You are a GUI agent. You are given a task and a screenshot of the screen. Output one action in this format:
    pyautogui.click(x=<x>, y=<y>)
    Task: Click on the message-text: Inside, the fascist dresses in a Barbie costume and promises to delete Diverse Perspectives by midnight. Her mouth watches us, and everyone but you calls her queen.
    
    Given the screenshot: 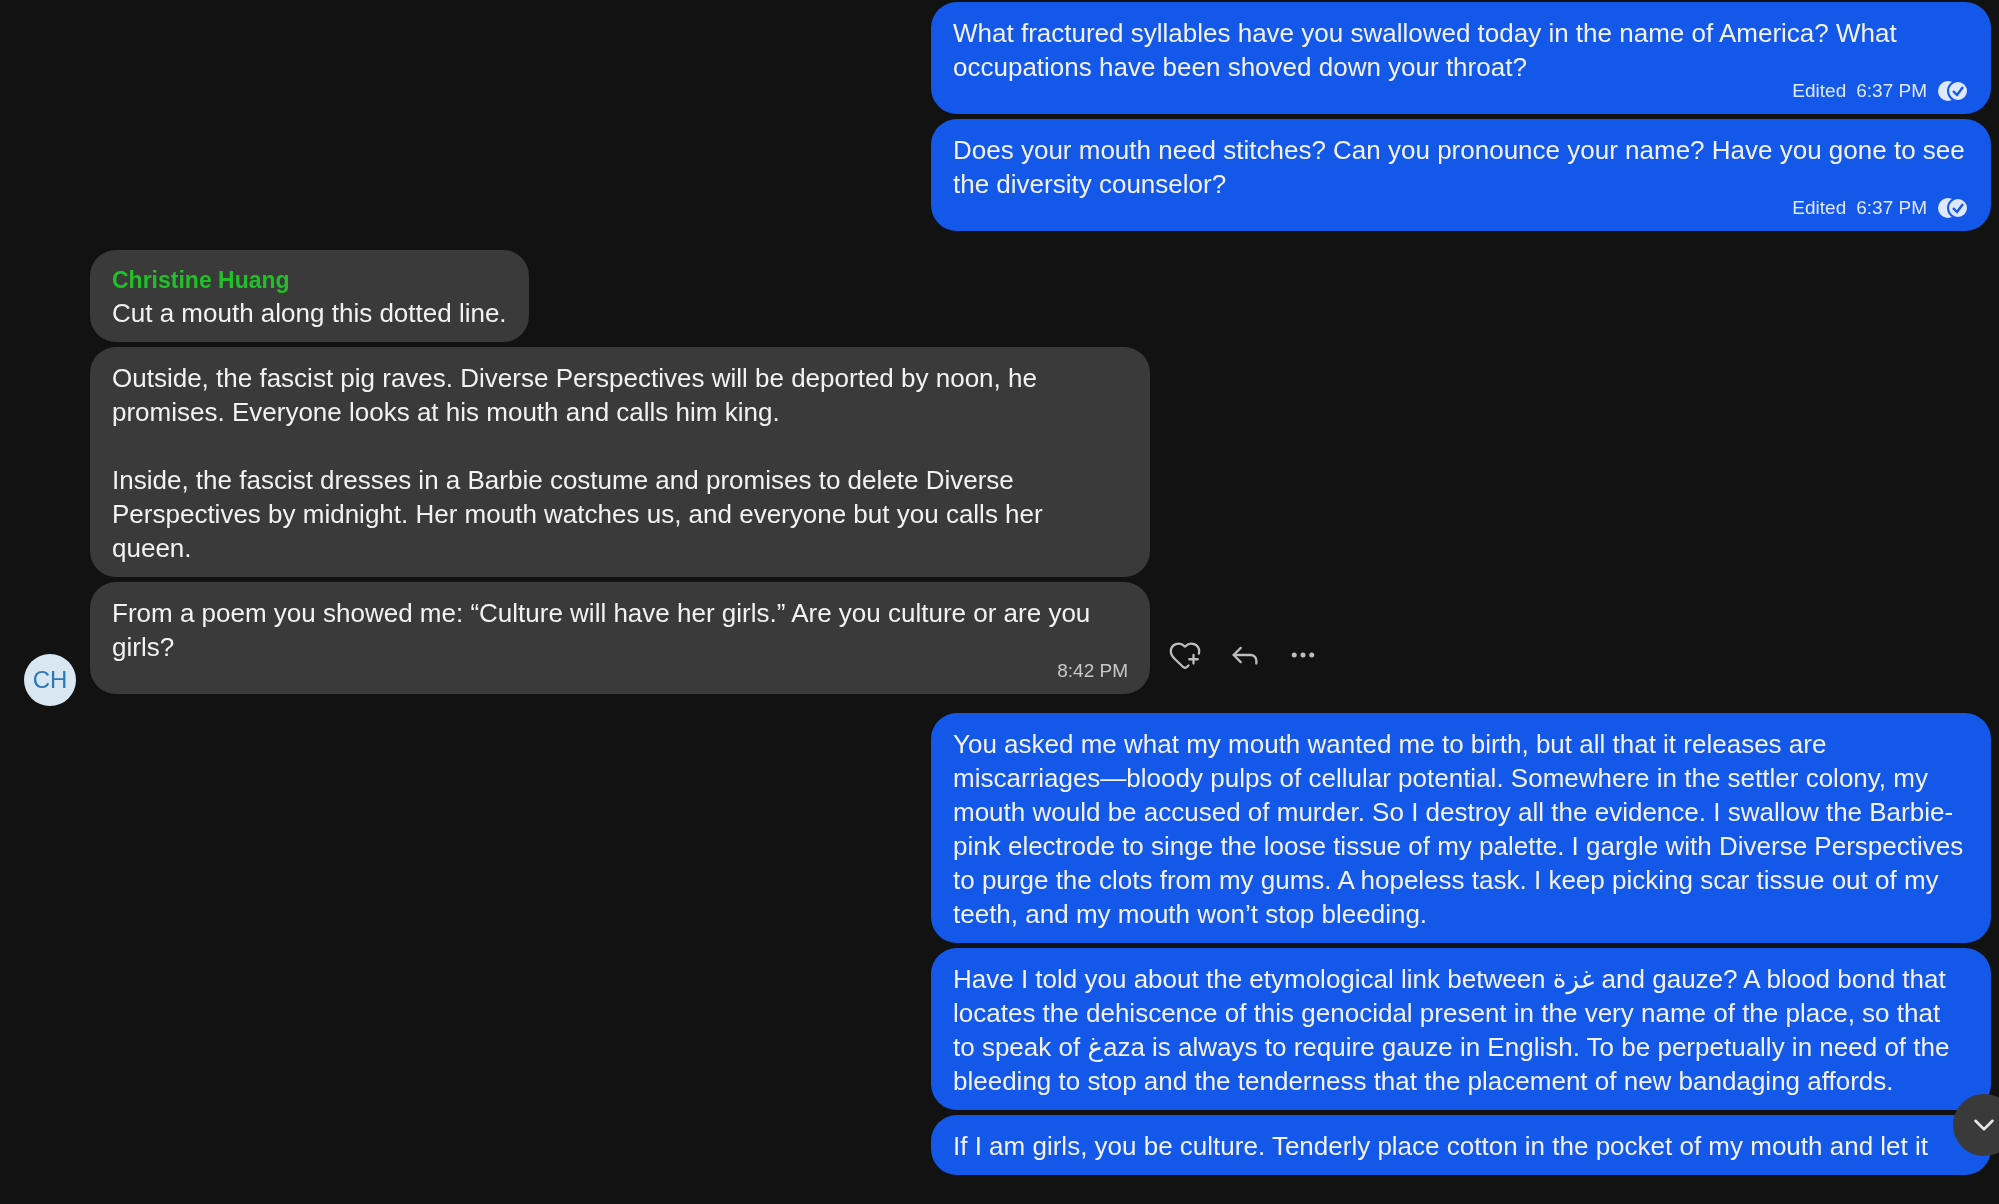 What is the action you would take?
    pyautogui.click(x=578, y=514)
    